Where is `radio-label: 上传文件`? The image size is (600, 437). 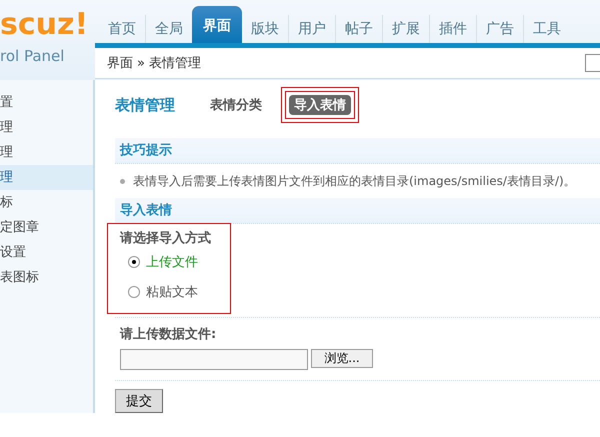 radio-label: 上传文件 is located at coordinates (172, 262).